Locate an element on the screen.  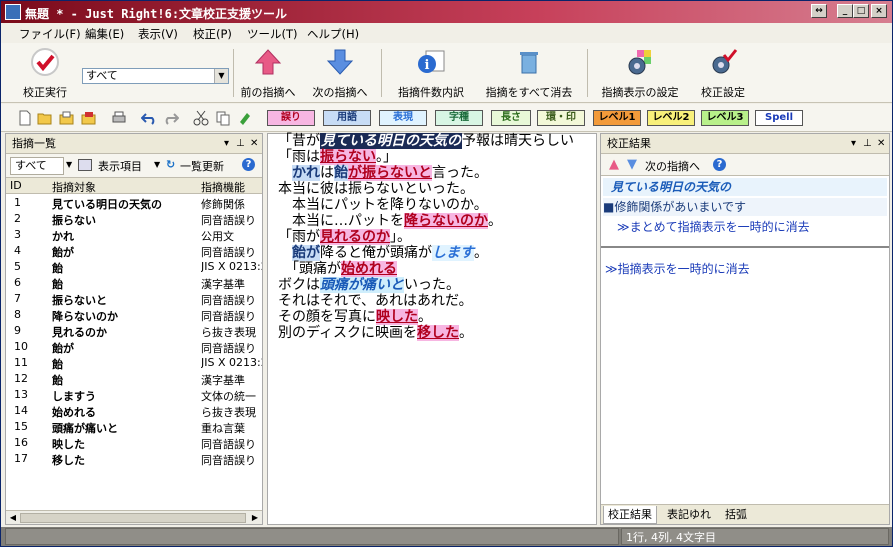
title-bar: 無題 * - Just Right!6:文章校正支援ツール ↔ _ □ × is located at coordinates (446, 12).